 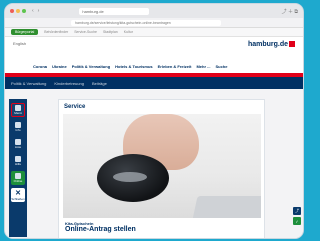 What do you see at coordinates (99, 83) in the screenshot?
I see `breadcrumb-item: Beiträge` at bounding box center [99, 83].